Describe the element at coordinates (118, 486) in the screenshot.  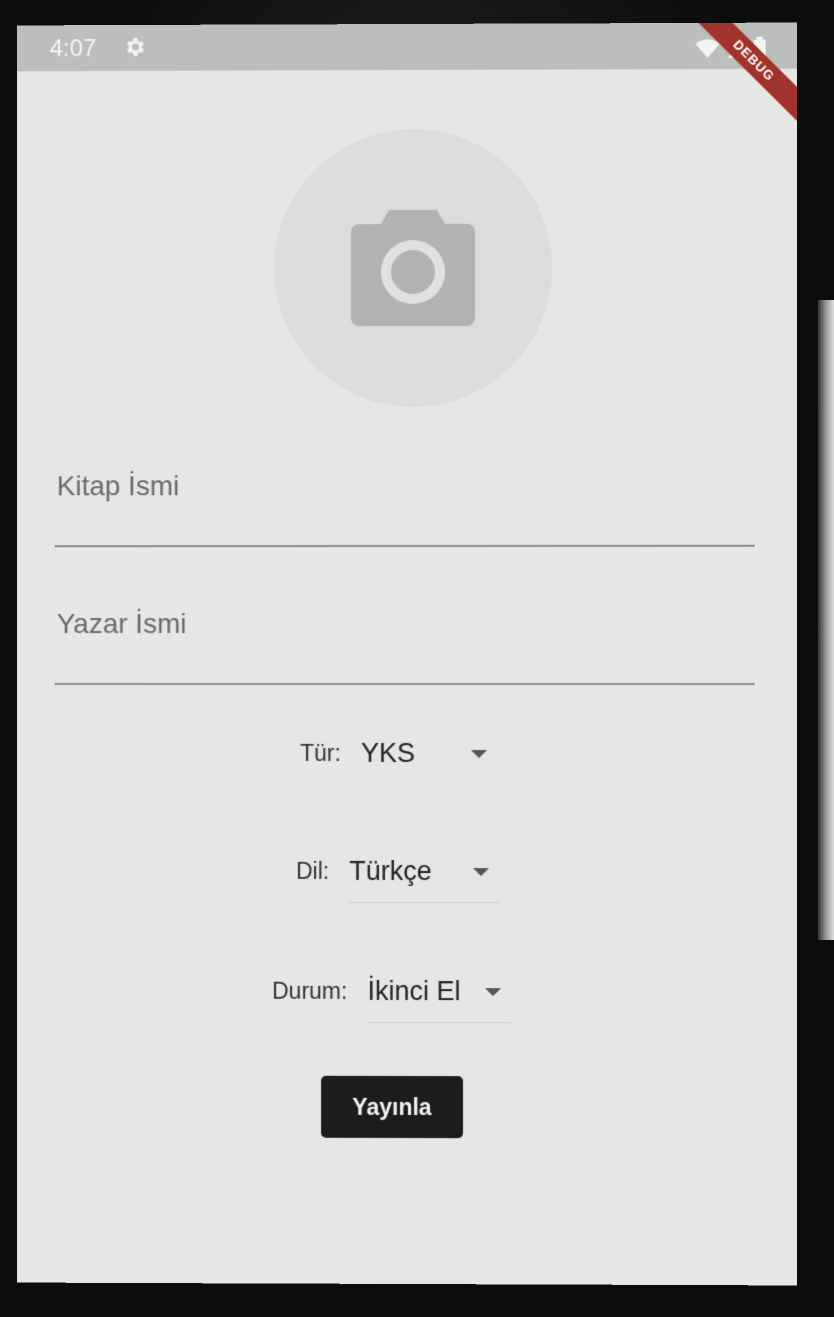
I see `book-name-label: Kitap İsmi` at that location.